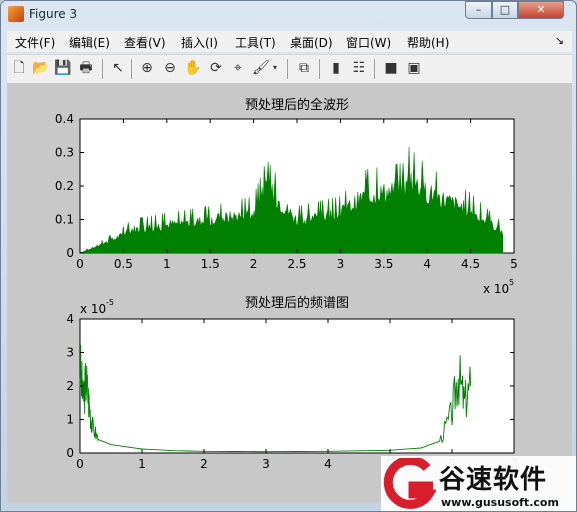 This screenshot has width=577, height=512. Describe the element at coordinates (53, 14) in the screenshot. I see `window-title: Figure 3` at that location.